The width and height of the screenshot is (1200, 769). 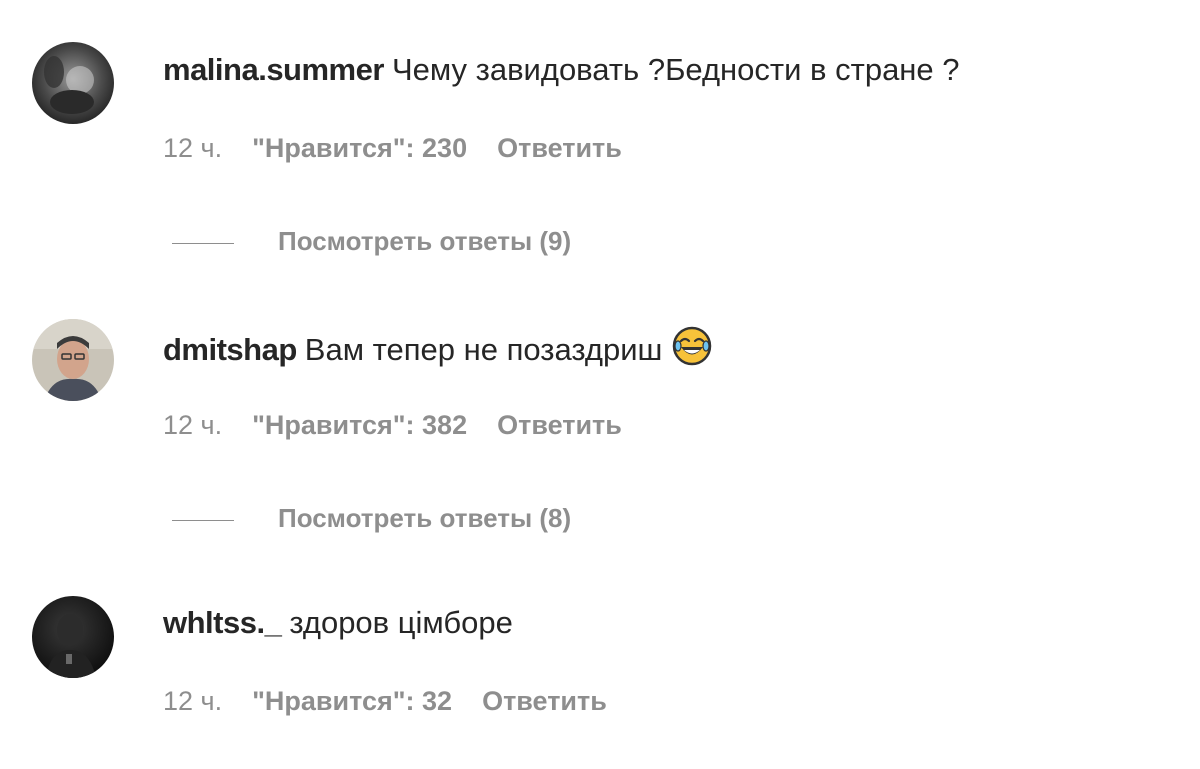 What do you see at coordinates (675, 69) in the screenshot?
I see `comment-body: Чему завидовать ?Бедности в стране ?` at bounding box center [675, 69].